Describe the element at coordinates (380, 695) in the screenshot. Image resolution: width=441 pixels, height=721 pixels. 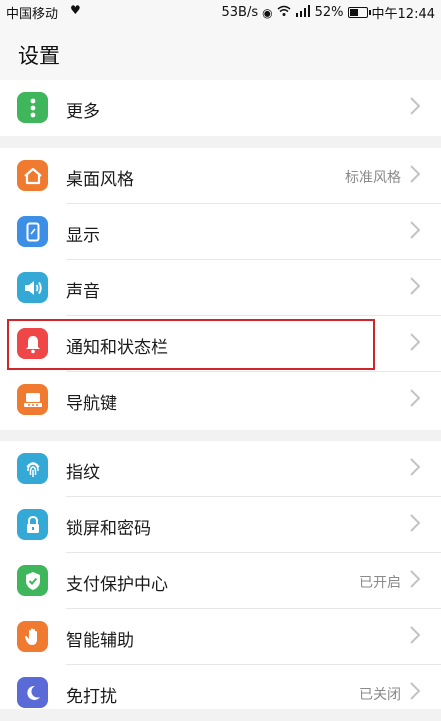
I see `settings-item-value: 已关闭` at that location.